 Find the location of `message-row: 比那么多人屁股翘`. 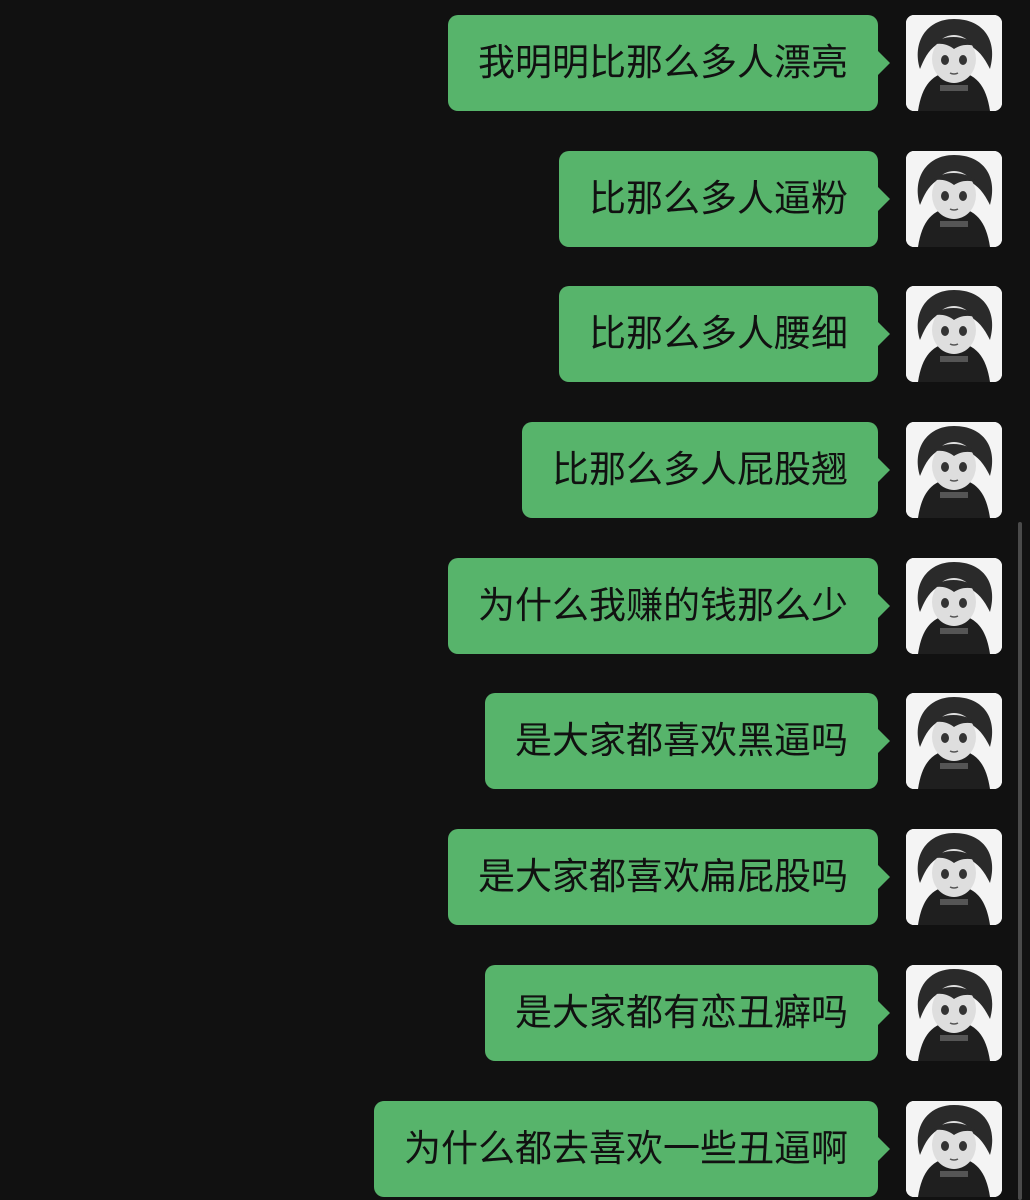

message-row: 比那么多人屁股翘 is located at coordinates (762, 470).